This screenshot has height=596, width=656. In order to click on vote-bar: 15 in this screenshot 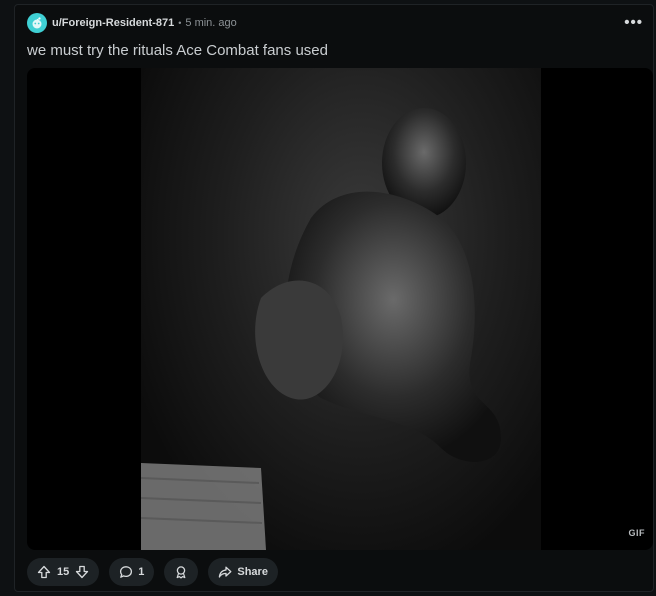, I will do `click(63, 572)`.